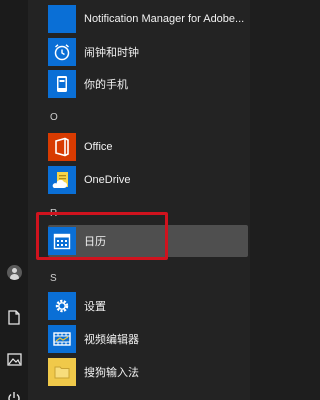  Describe the element at coordinates (148, 84) in the screenshot. I see `app-item-your-phone: 你的手机` at that location.